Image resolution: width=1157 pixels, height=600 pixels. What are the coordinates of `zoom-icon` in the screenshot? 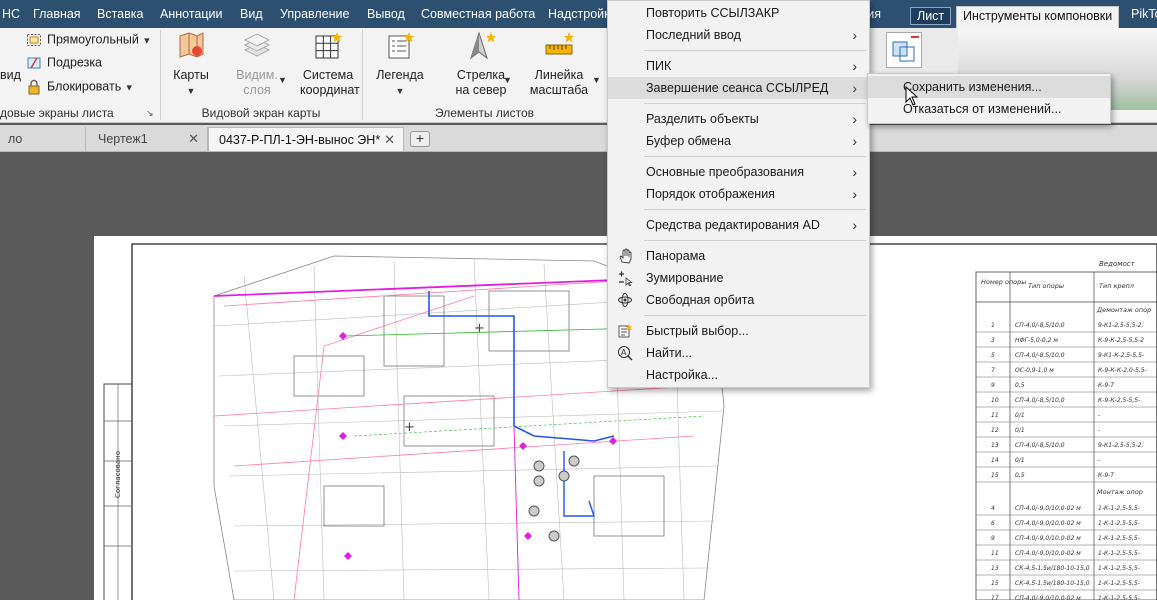 It's located at (626, 278).